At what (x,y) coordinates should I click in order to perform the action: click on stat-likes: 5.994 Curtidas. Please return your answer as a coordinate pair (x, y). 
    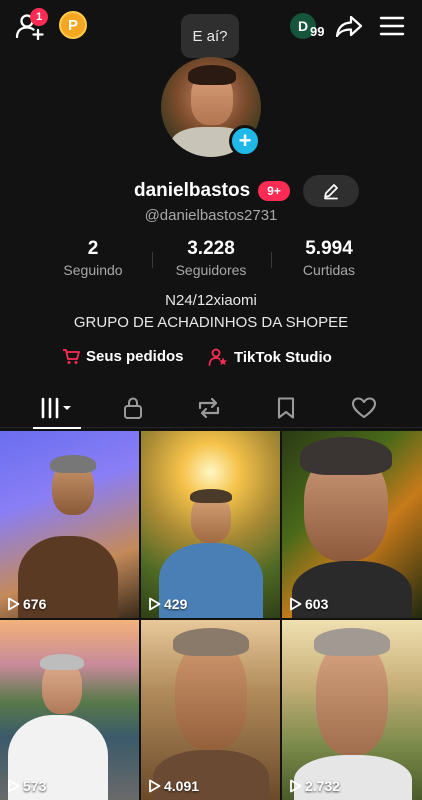
    Looking at the image, I should click on (329, 258).